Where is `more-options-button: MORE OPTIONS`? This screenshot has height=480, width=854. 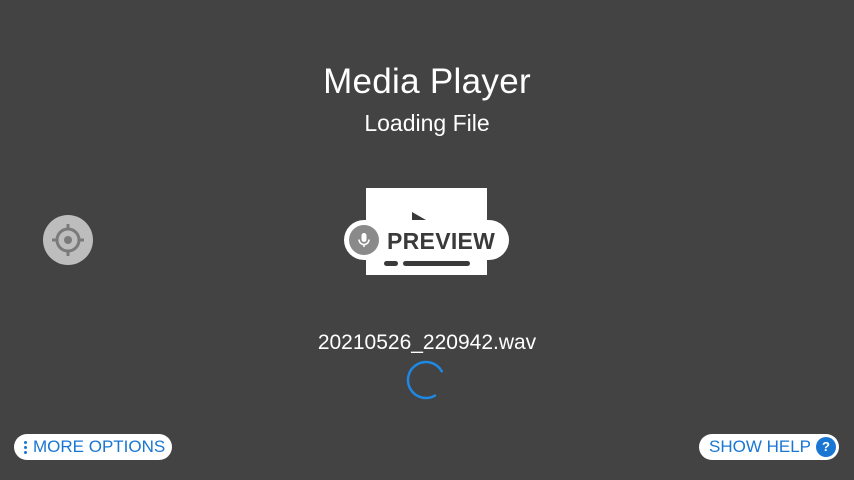
more-options-button: MORE OPTIONS is located at coordinates (93, 447).